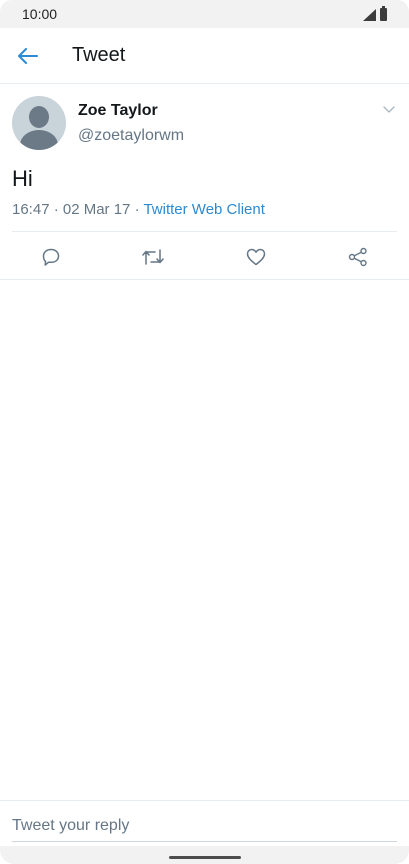  What do you see at coordinates (78, 209) in the screenshot?
I see `tweet-timestamp: 16:47 · 02 Mar 17 ·` at bounding box center [78, 209].